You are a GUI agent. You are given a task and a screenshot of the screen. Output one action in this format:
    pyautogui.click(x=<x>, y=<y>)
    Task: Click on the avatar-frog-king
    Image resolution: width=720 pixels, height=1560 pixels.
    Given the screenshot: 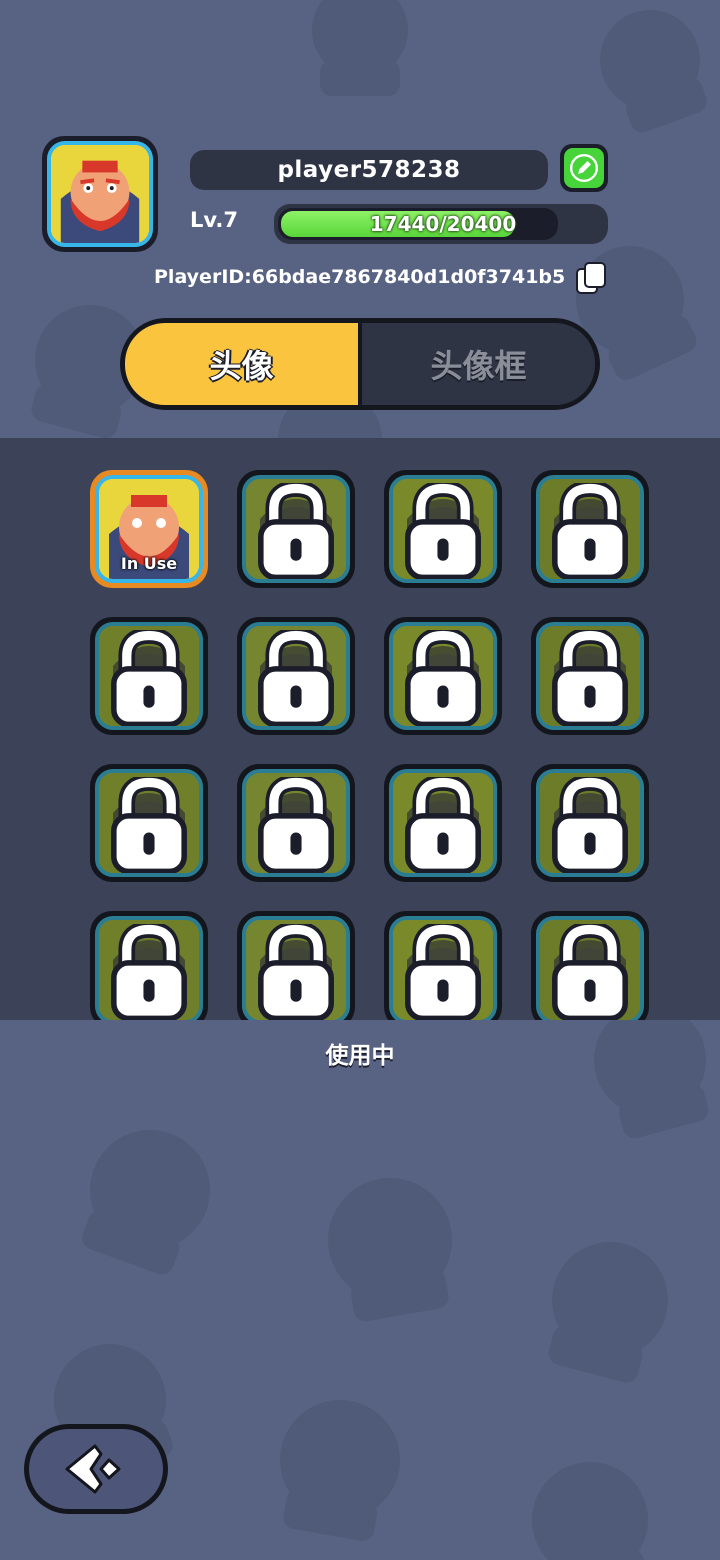 What is the action you would take?
    pyautogui.click(x=590, y=529)
    